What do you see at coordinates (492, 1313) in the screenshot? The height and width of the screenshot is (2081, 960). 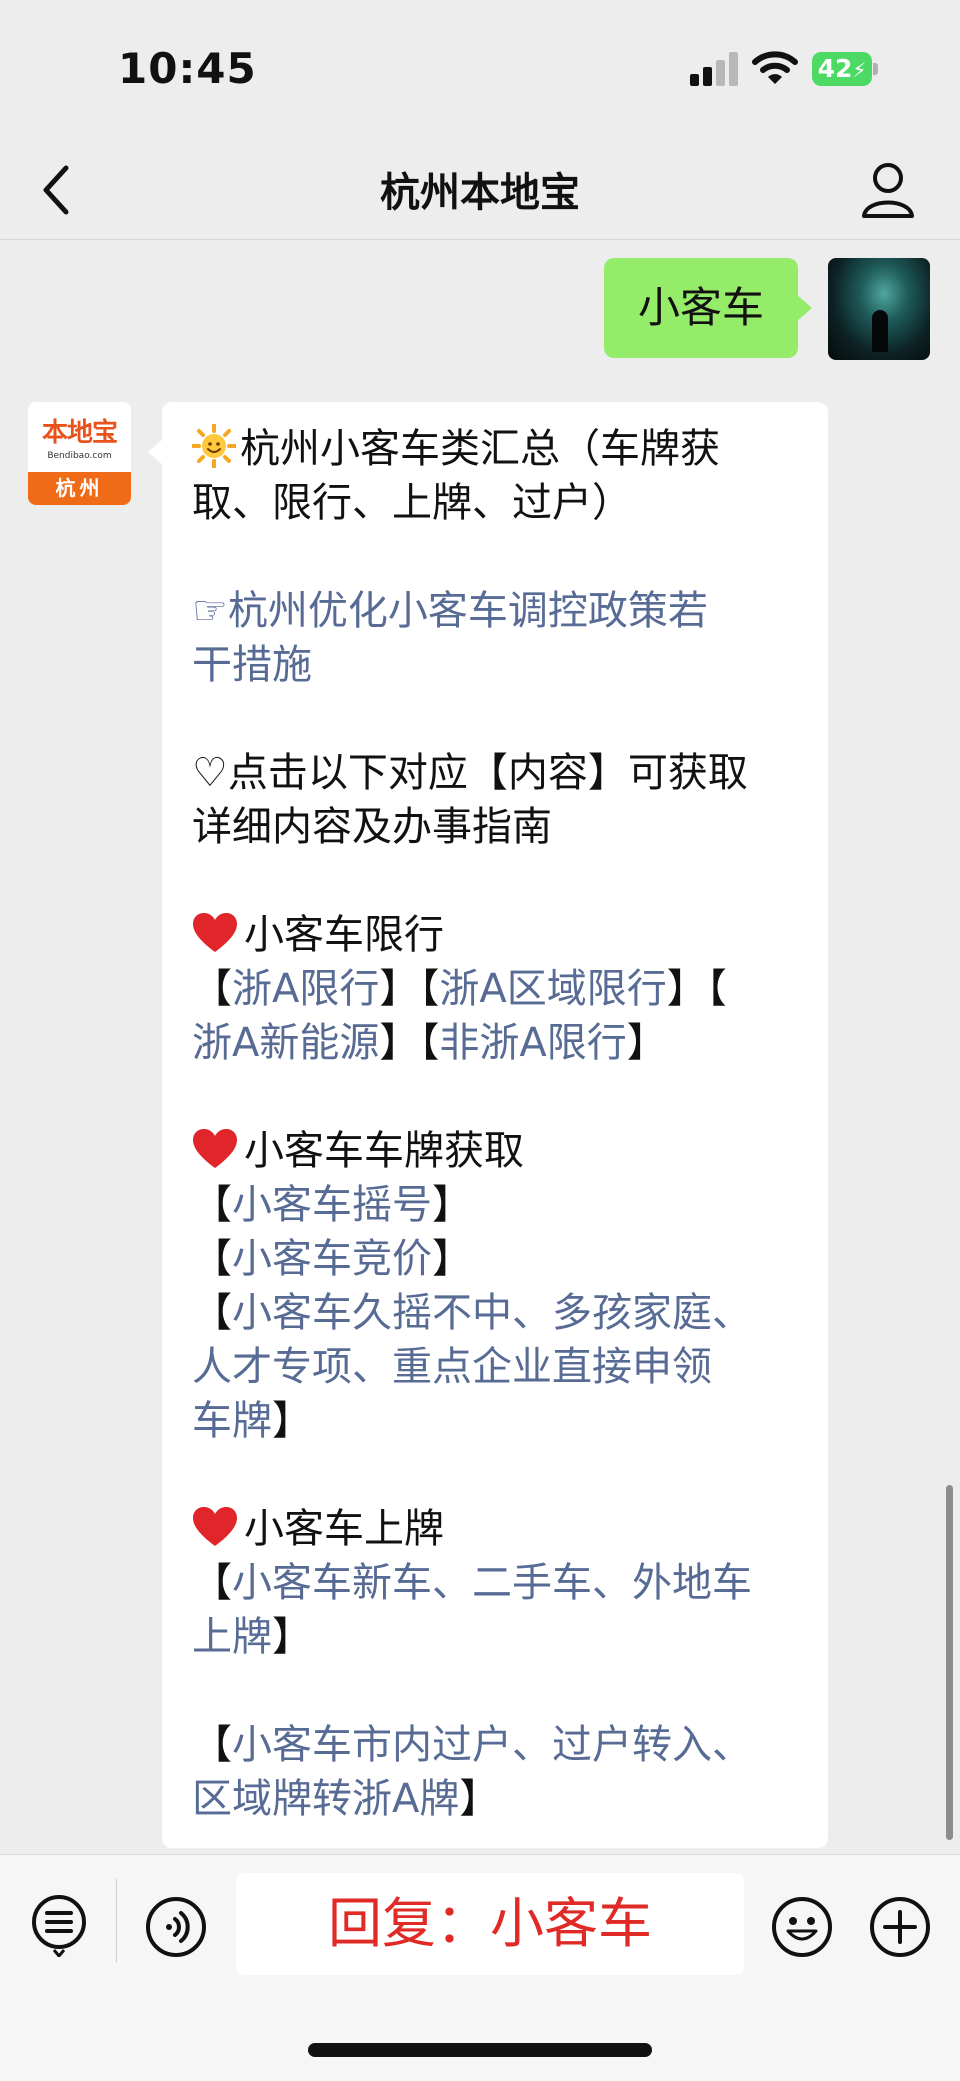 I see `link-direct-plate-application: 小客车久摇不中、多孩家庭、` at bounding box center [492, 1313].